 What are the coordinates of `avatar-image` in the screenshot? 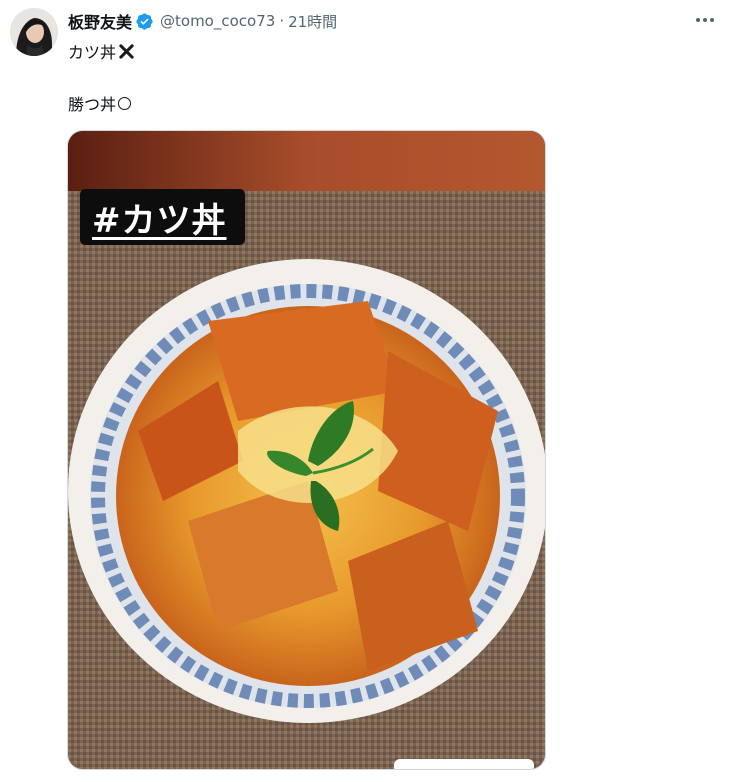 It's located at (34, 32).